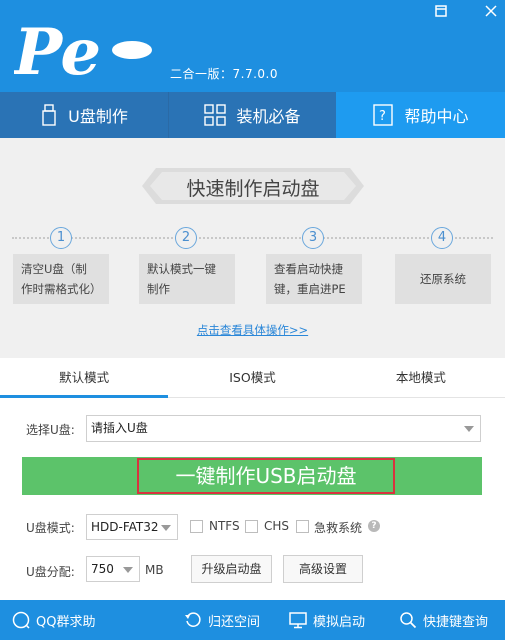 Image resolution: width=505 pixels, height=640 pixels. I want to click on help-doc-icon: ?, so click(383, 115).